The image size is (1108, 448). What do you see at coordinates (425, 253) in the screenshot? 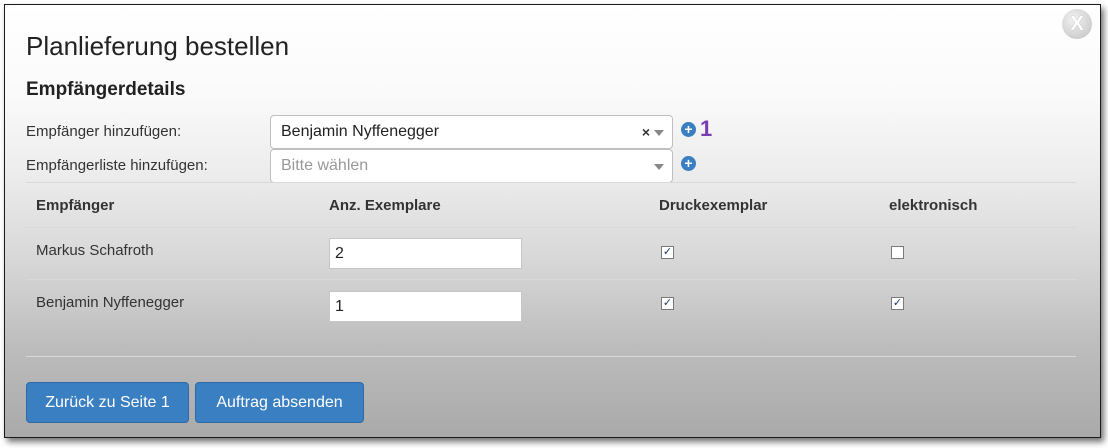
I see `copies-input: 2` at bounding box center [425, 253].